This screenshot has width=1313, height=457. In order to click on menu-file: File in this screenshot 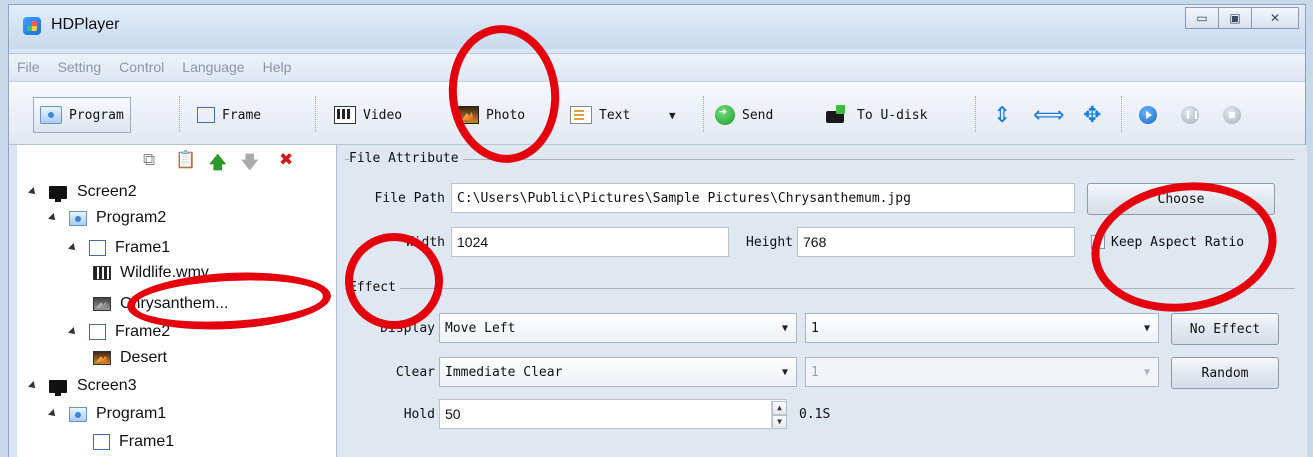, I will do `click(28, 67)`.